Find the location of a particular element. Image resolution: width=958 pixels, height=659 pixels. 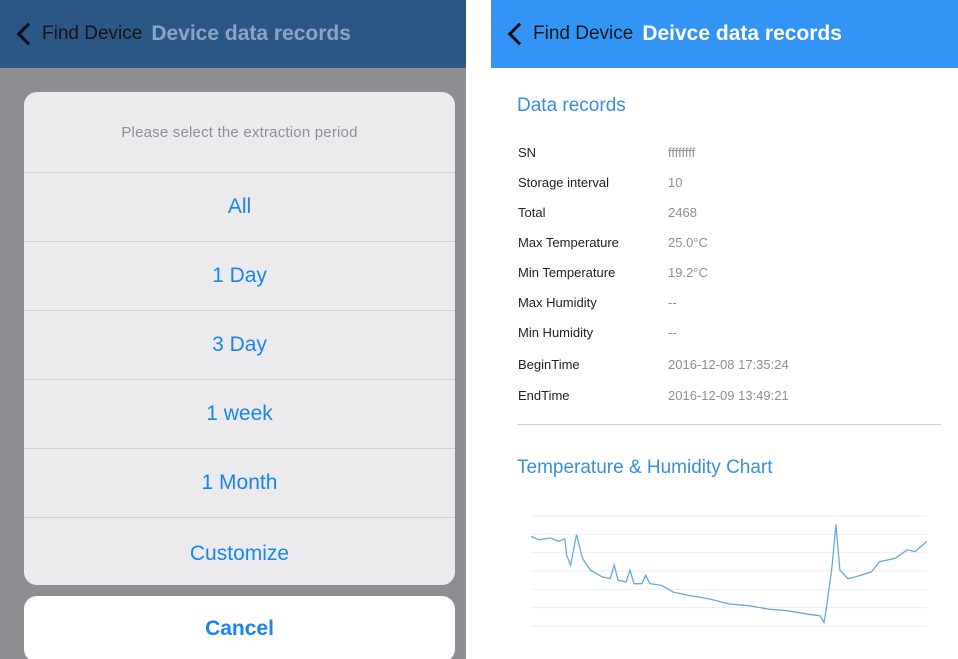

record-value: 2016-12-08 17:35:24 is located at coordinates (728, 364).